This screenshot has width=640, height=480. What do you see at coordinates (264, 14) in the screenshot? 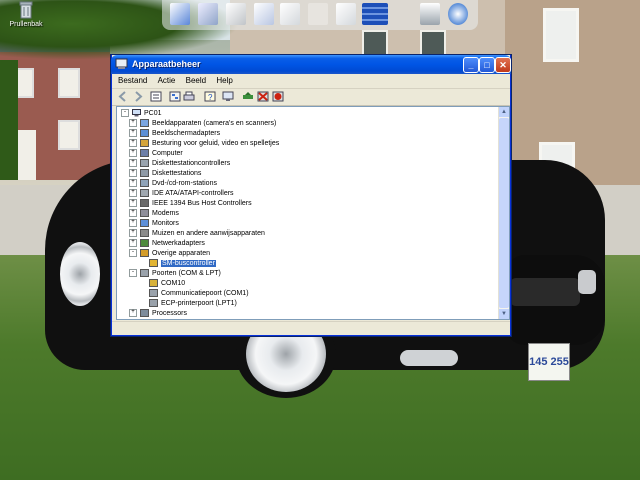
I see `folder-icon` at bounding box center [264, 14].